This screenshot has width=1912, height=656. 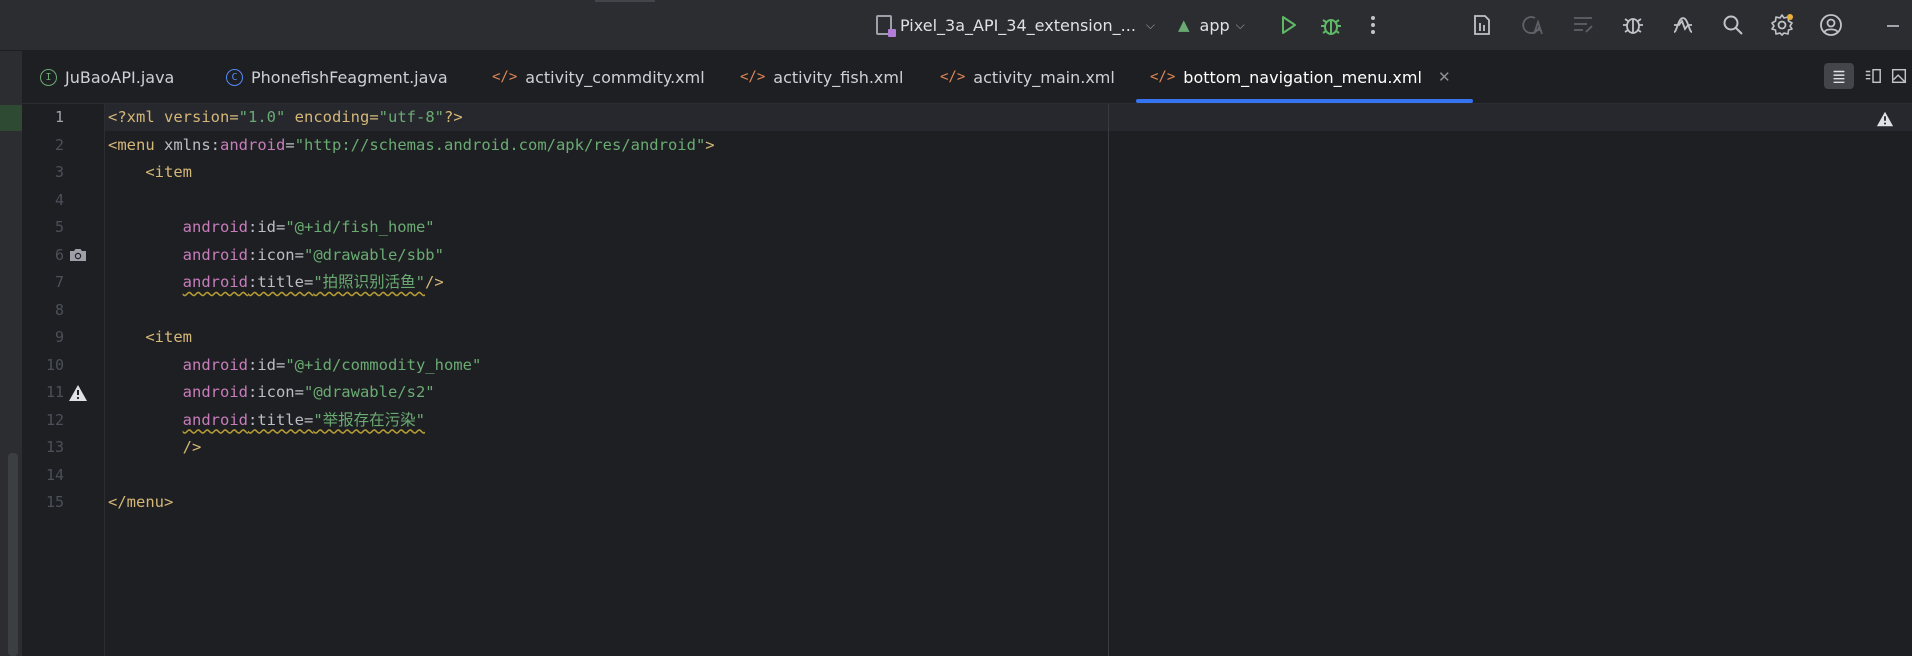 I want to click on attribute-name: :icon=, so click(x=275, y=392).